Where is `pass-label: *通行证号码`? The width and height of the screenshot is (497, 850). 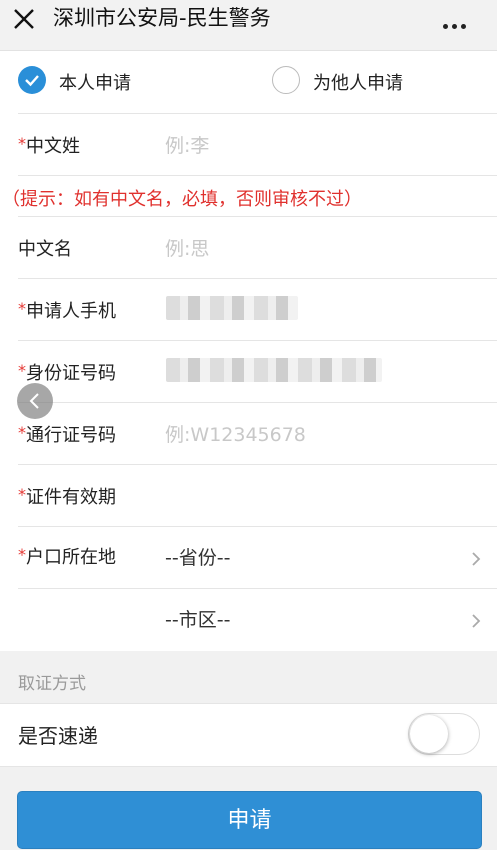 pass-label: *通行证号码 is located at coordinates (67, 434).